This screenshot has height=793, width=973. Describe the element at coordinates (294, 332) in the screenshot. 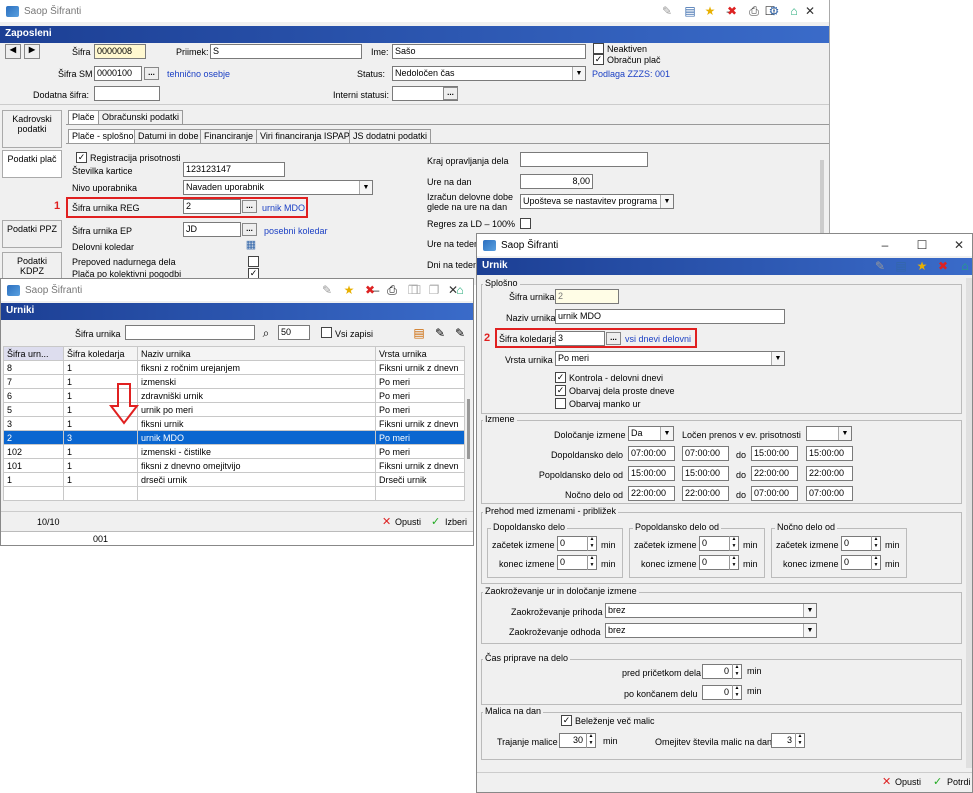

I see `count-field: 50` at that location.